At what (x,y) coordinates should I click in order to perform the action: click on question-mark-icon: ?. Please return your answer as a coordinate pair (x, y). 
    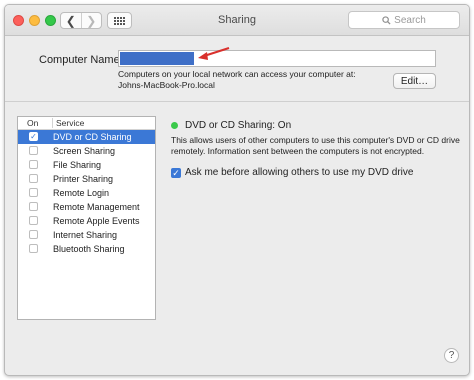
    Looking at the image, I should click on (451, 355).